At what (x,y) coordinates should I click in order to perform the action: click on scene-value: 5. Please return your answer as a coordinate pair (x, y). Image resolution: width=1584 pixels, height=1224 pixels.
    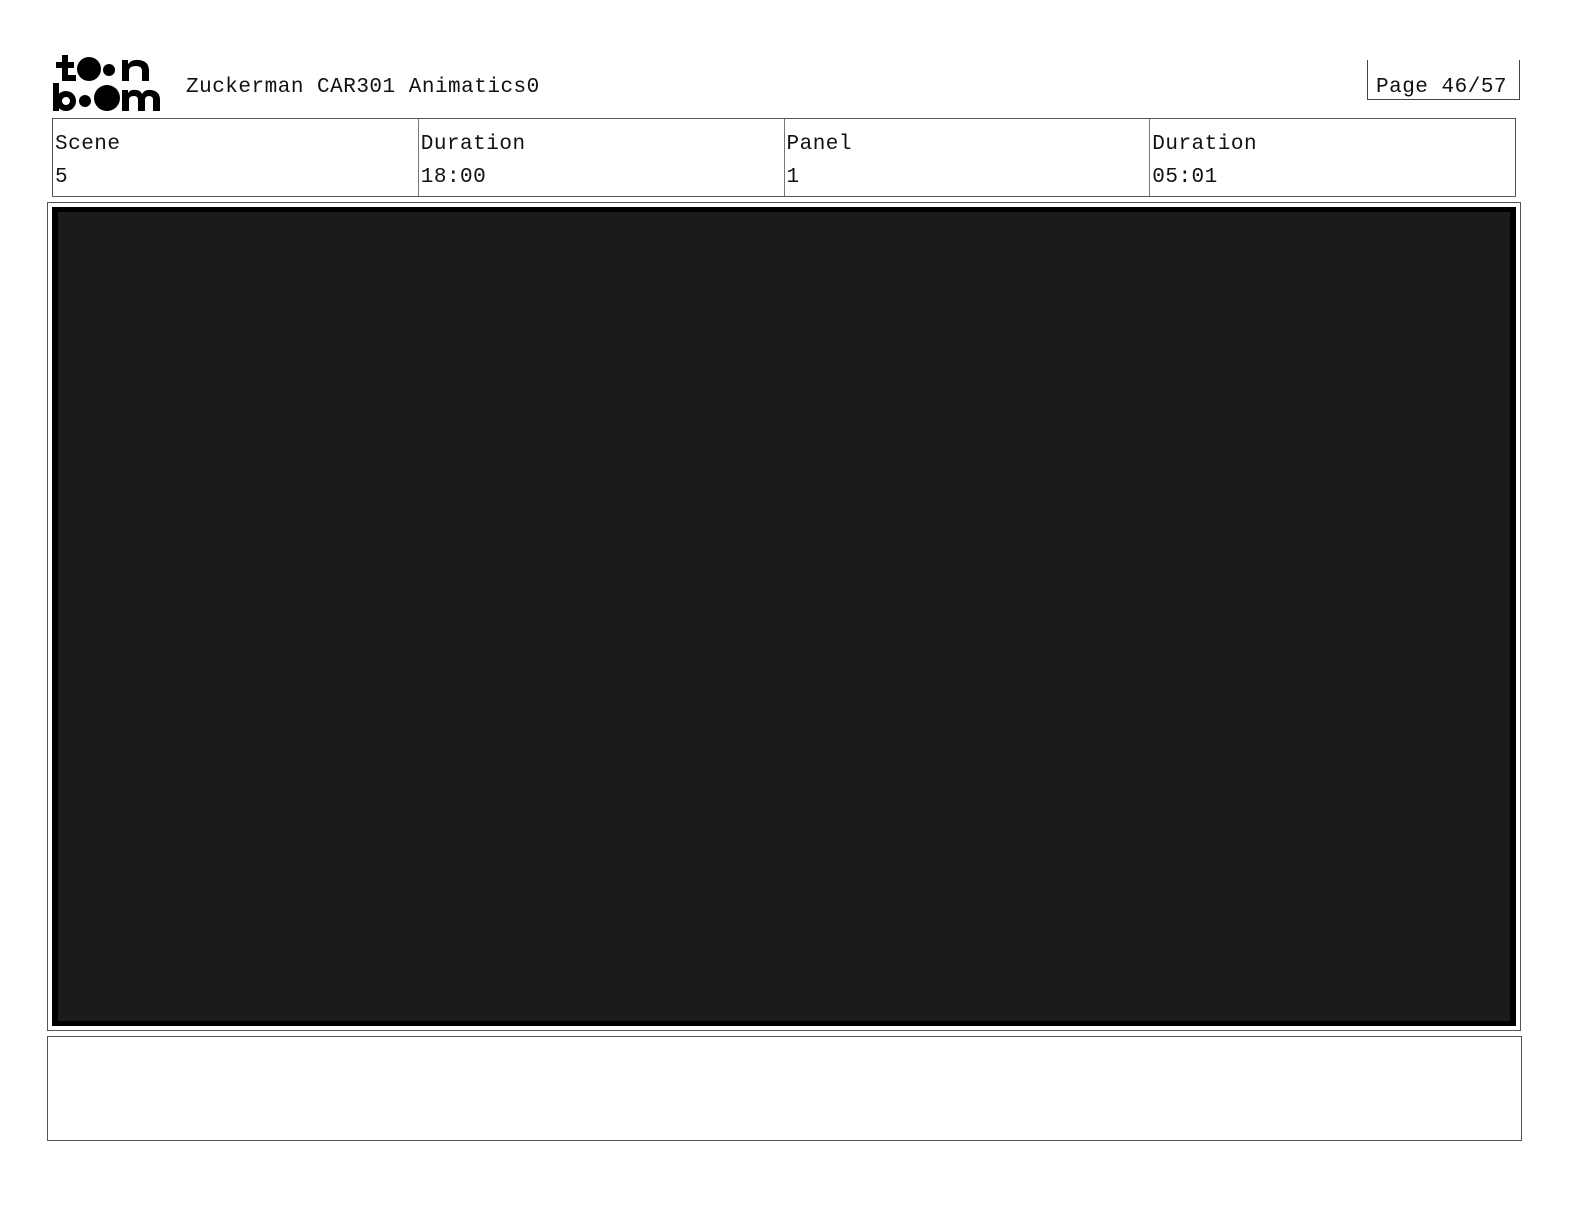
    Looking at the image, I should click on (62, 177).